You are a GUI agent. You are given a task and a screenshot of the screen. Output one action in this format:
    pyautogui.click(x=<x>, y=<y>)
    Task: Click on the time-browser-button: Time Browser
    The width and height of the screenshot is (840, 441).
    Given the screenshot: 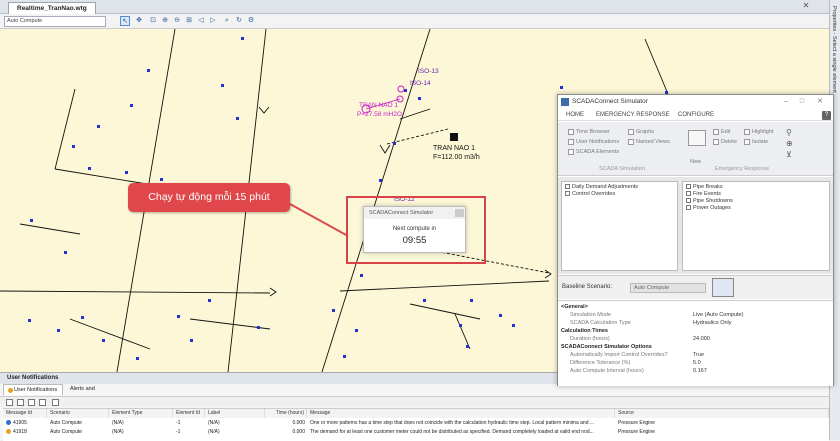 What is the action you would take?
    pyautogui.click(x=589, y=132)
    